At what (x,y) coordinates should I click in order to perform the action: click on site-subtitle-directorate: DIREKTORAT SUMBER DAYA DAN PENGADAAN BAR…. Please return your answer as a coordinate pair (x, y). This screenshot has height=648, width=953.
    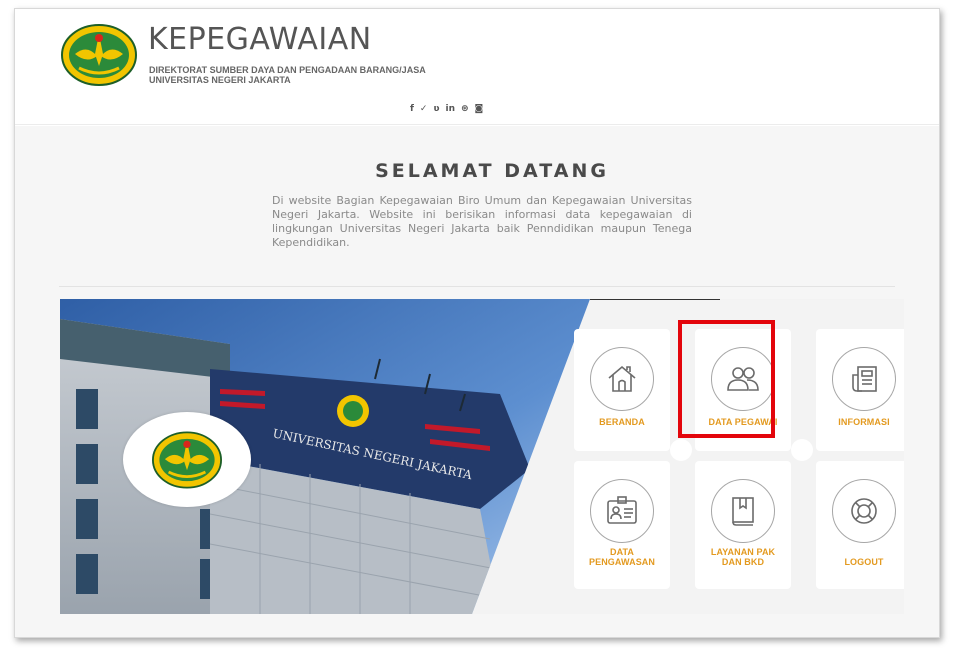
    Looking at the image, I should click on (287, 70).